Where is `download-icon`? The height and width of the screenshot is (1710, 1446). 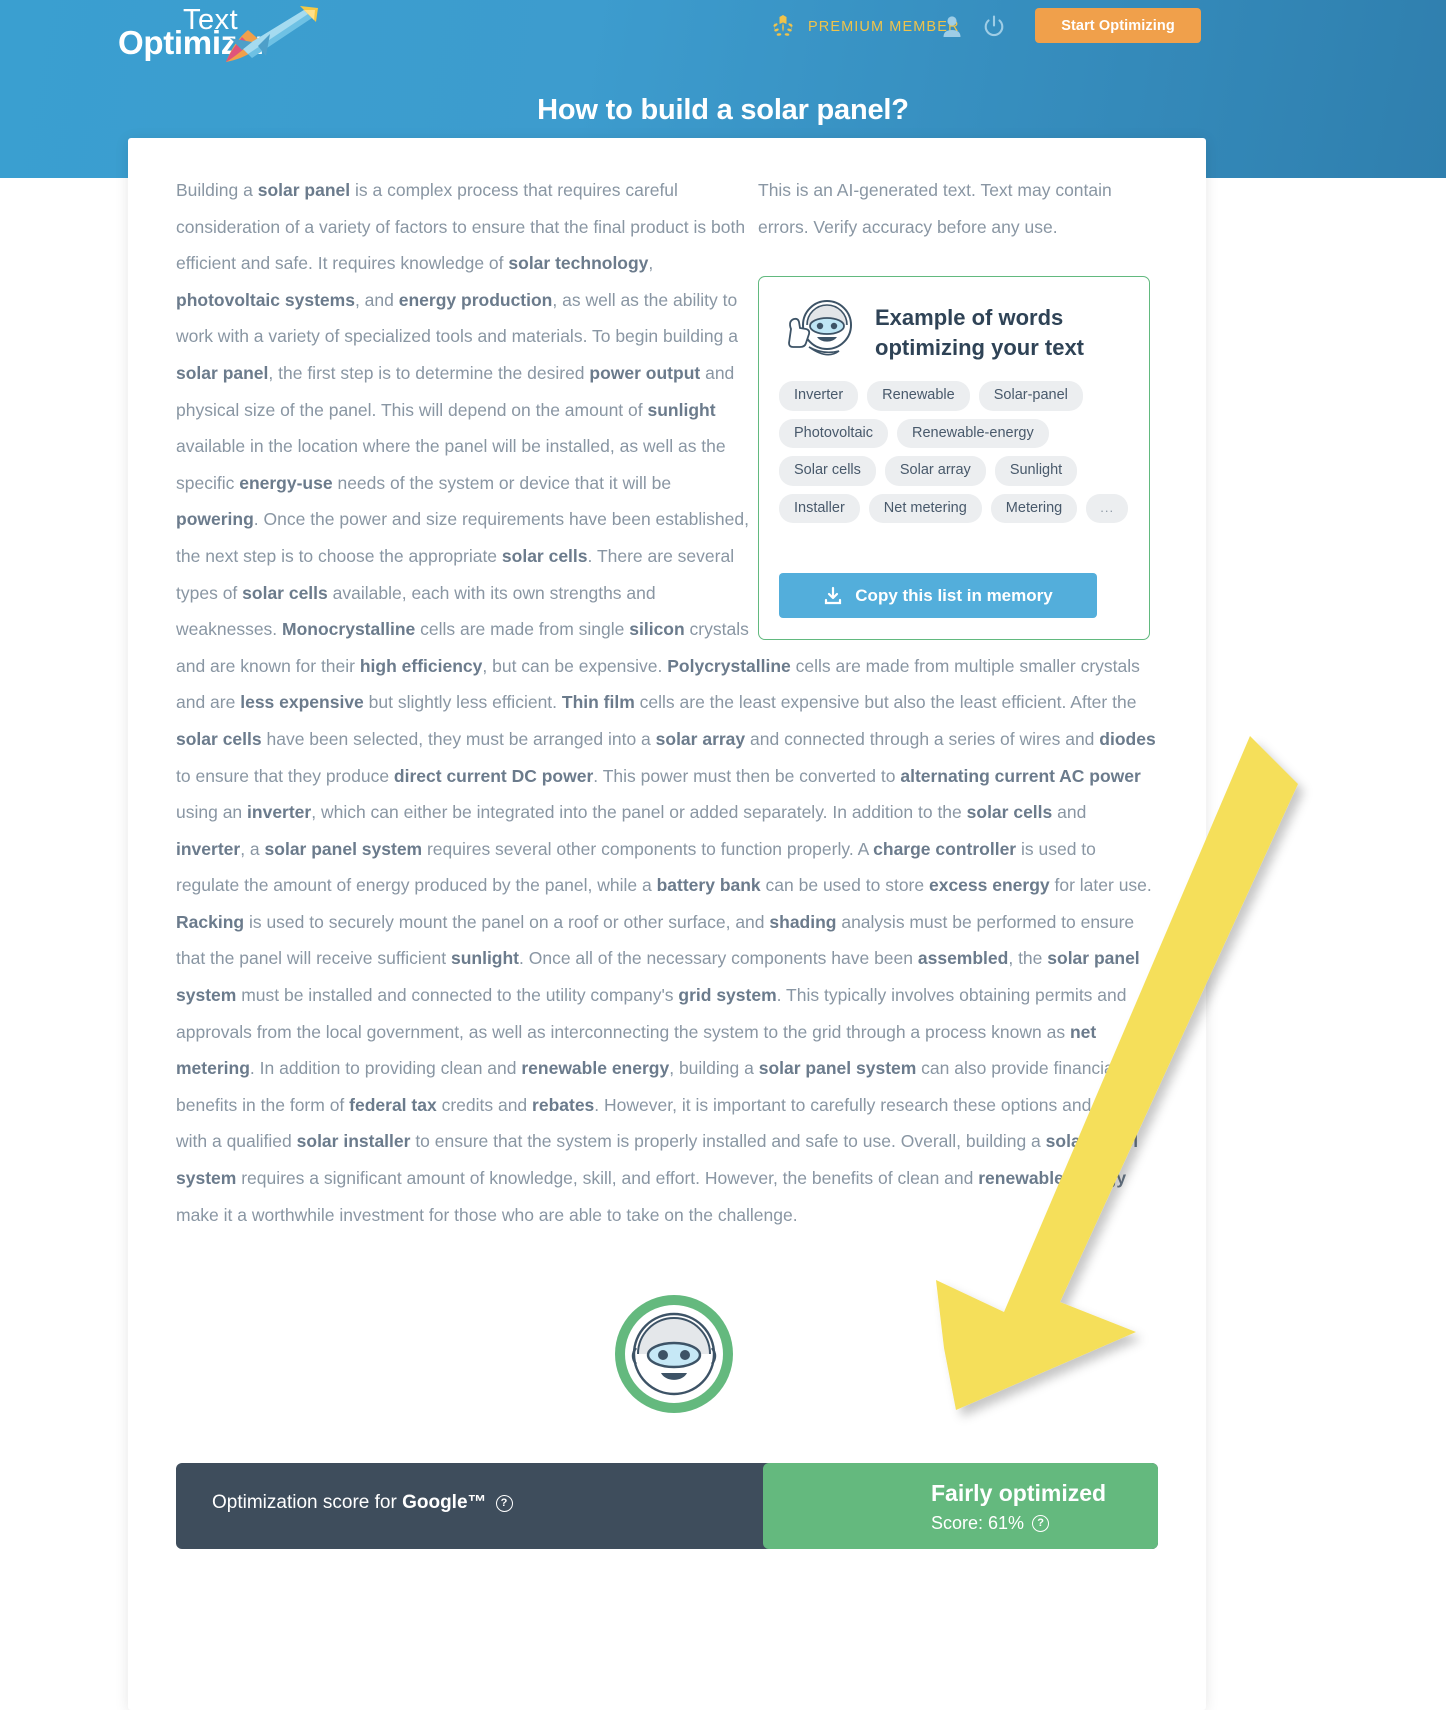
download-icon is located at coordinates (833, 595).